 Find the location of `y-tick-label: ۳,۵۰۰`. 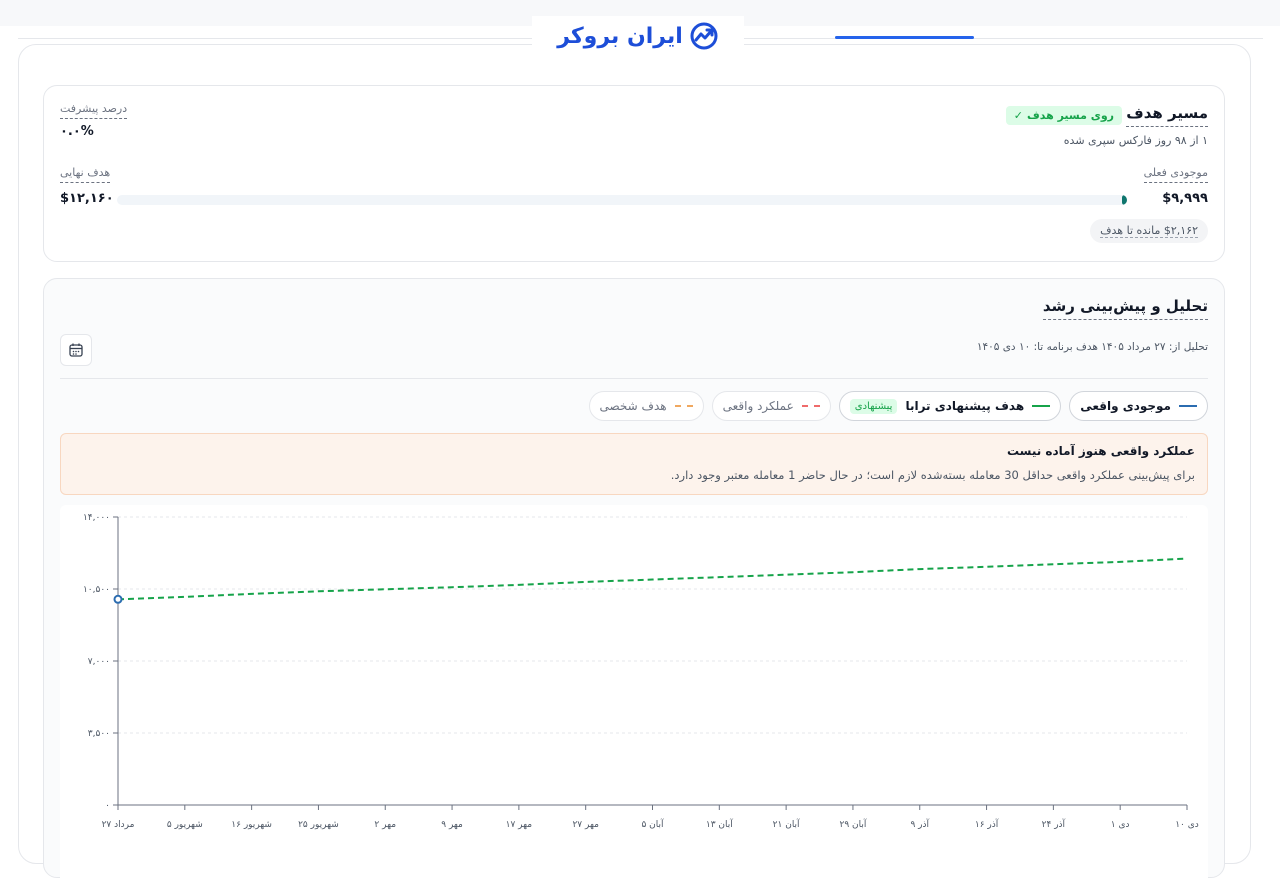

y-tick-label: ۳,۵۰۰ is located at coordinates (99, 734).